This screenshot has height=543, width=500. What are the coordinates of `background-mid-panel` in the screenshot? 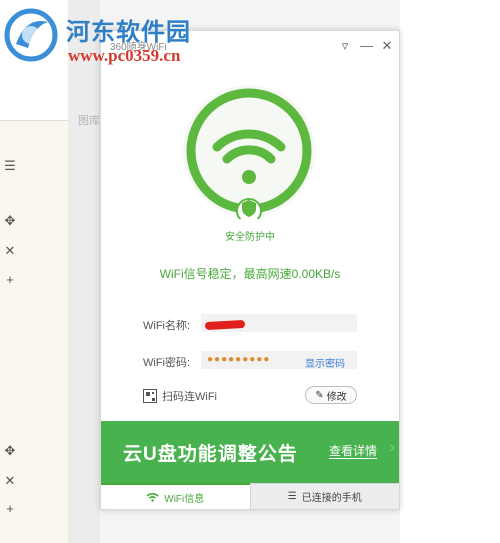 It's located at (84, 271).